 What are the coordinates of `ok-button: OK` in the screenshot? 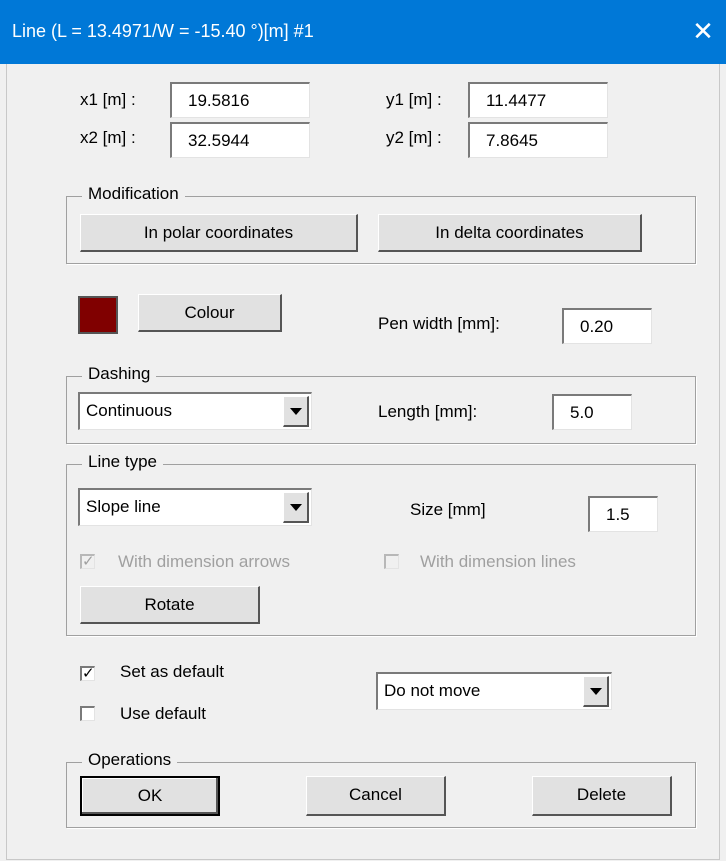 It's located at (150, 796).